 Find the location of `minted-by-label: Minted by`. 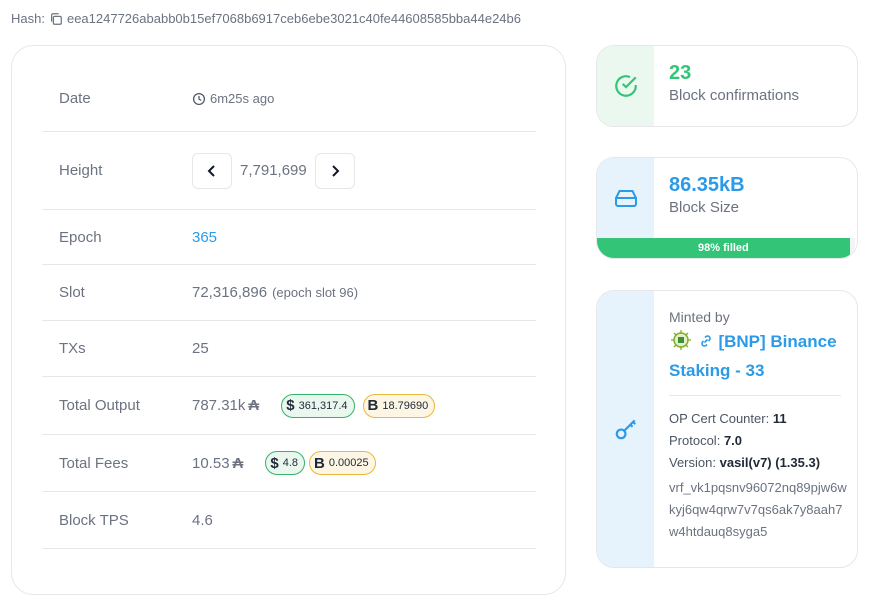

minted-by-label: Minted by is located at coordinates (699, 317).